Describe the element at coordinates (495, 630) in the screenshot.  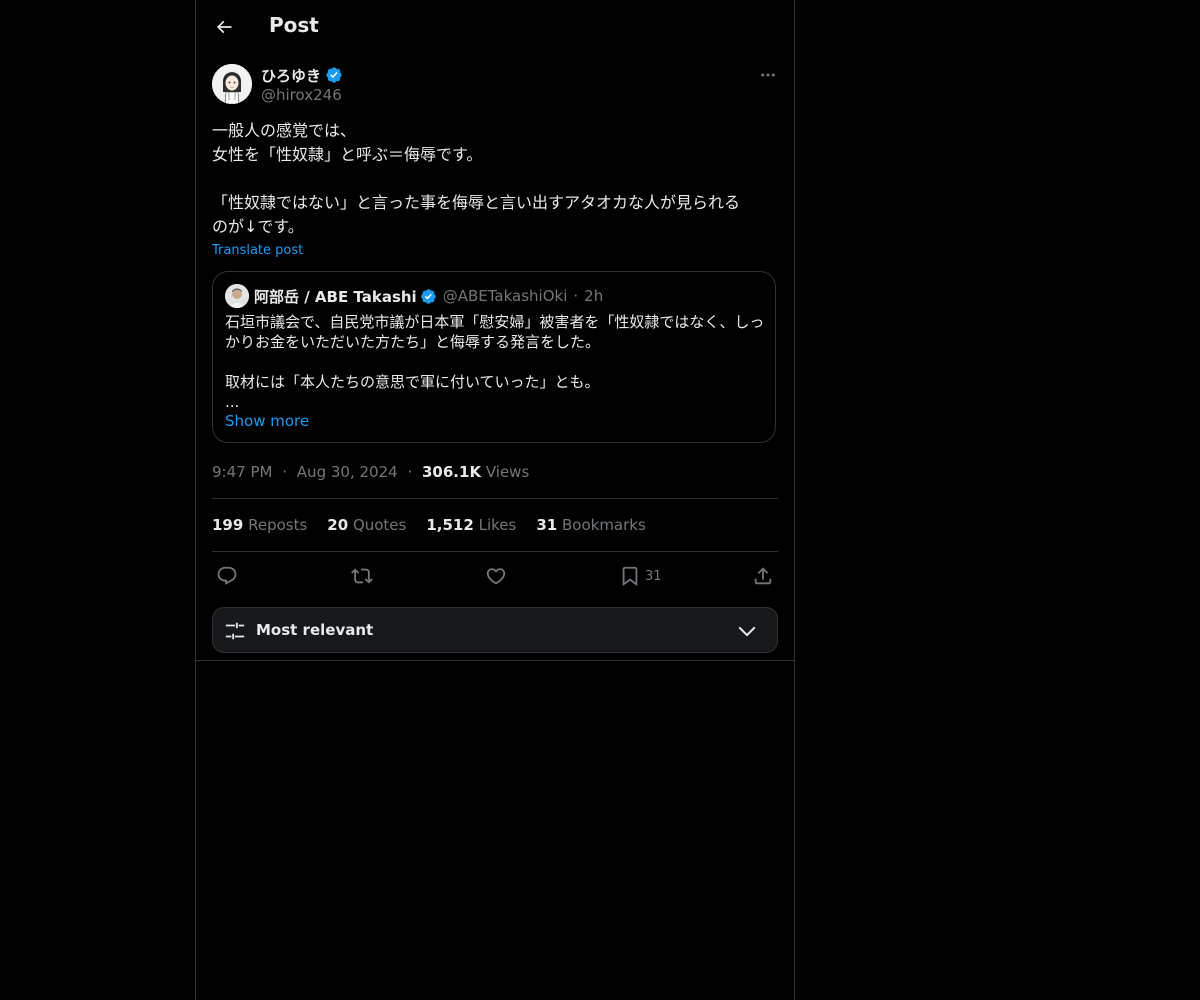
I see `replies-sort-dropdown: Most relevant` at that location.